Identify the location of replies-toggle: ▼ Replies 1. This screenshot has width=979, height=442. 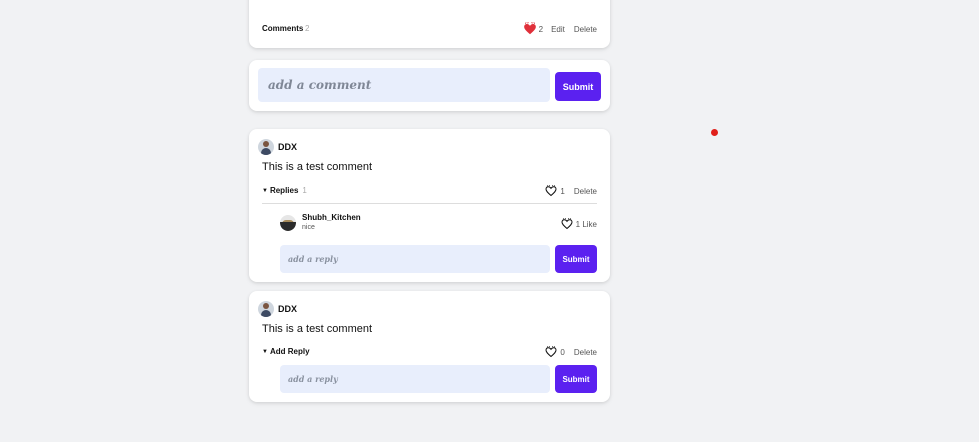
(284, 190).